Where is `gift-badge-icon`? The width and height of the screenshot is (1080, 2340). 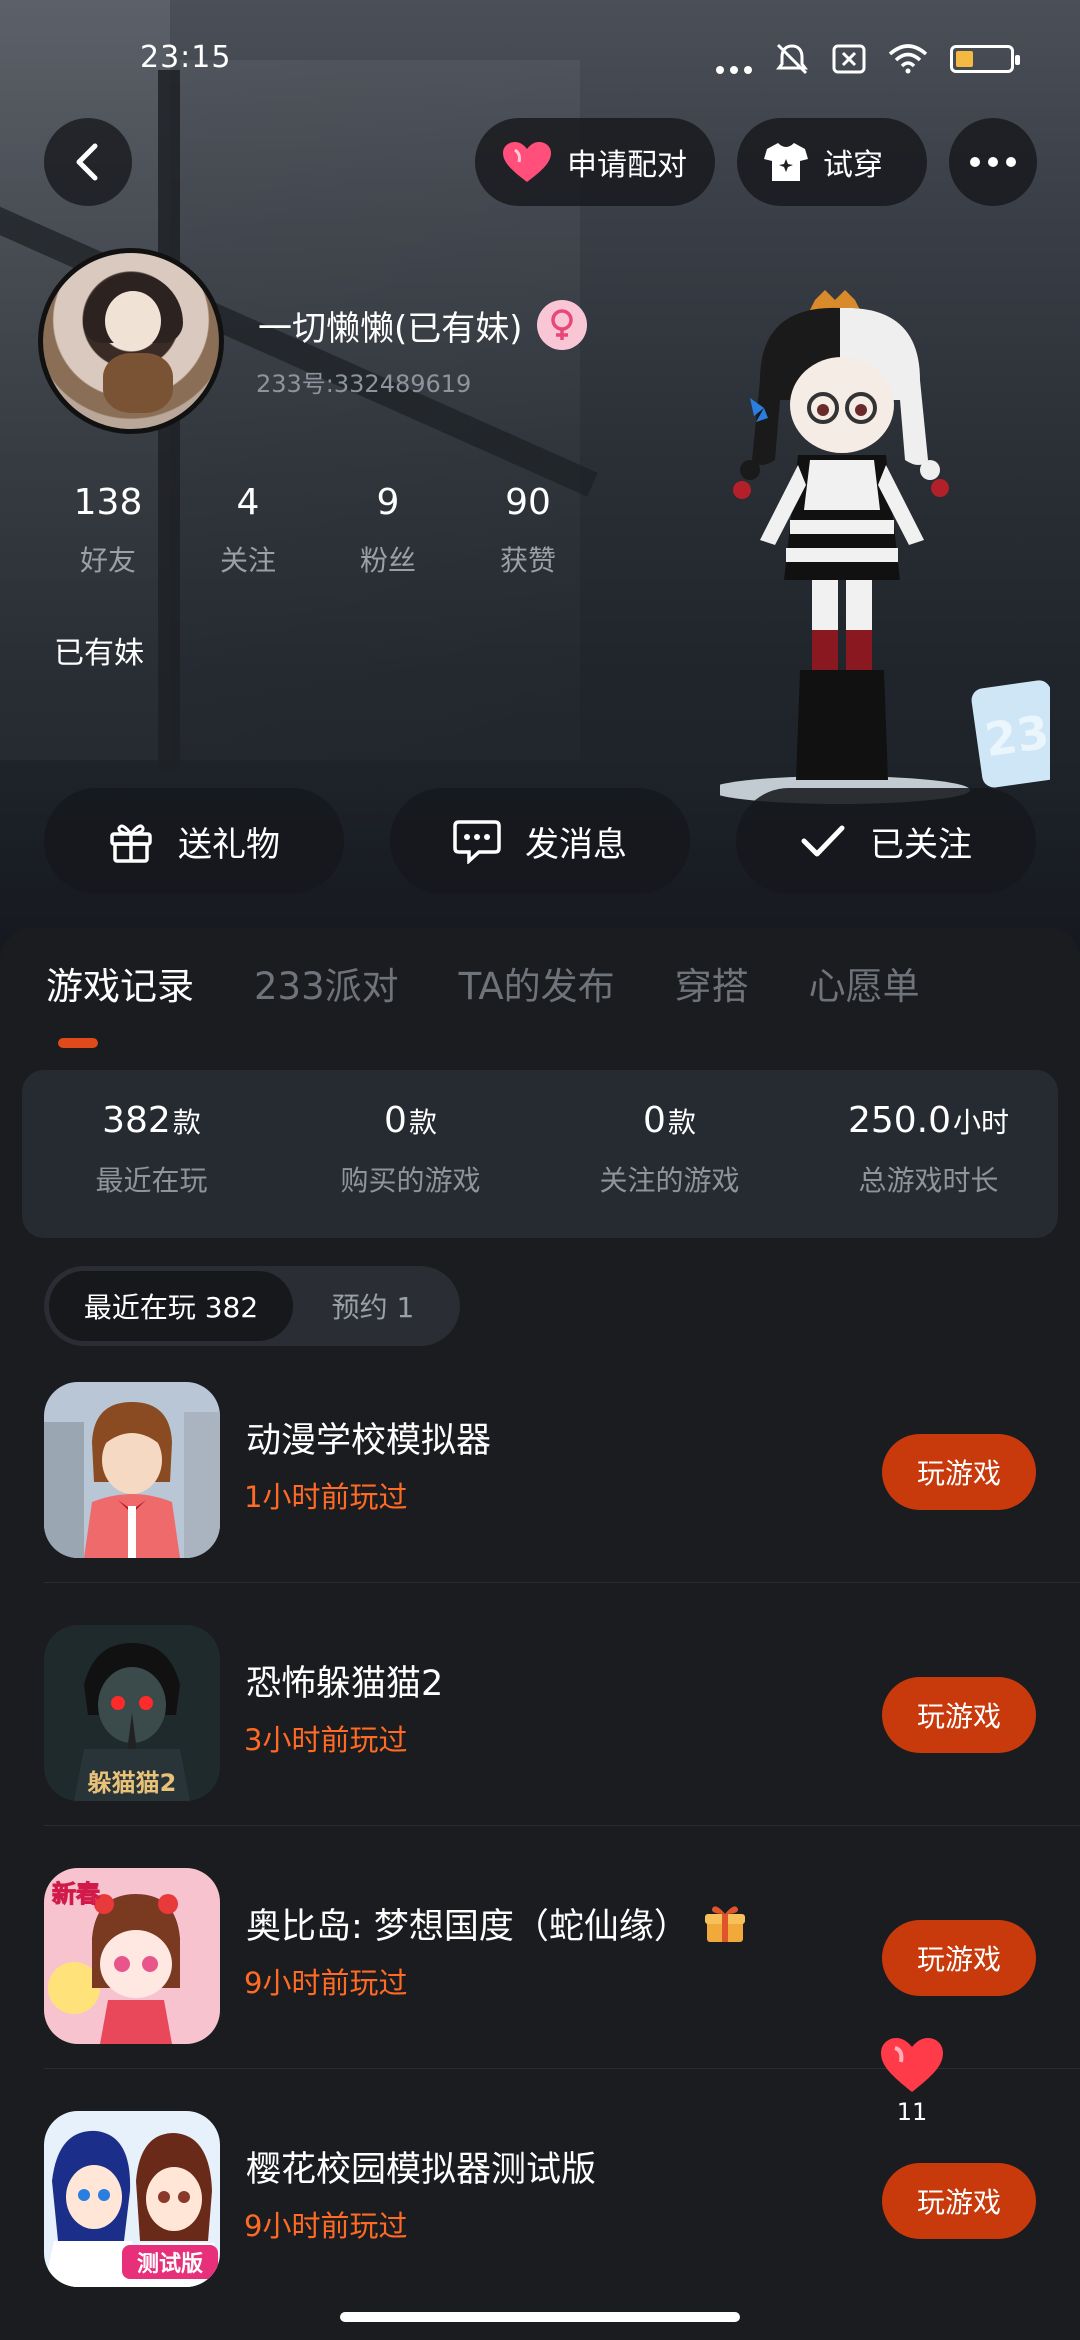 gift-badge-icon is located at coordinates (724, 1923).